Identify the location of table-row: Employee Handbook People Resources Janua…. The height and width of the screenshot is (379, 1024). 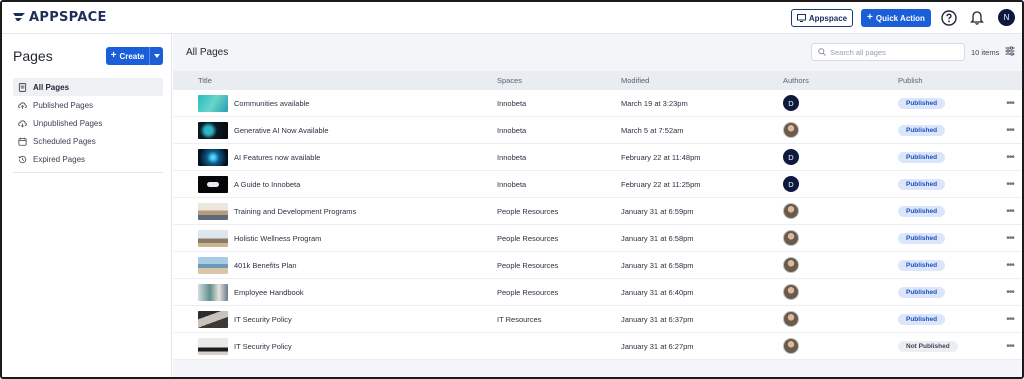
(597, 292).